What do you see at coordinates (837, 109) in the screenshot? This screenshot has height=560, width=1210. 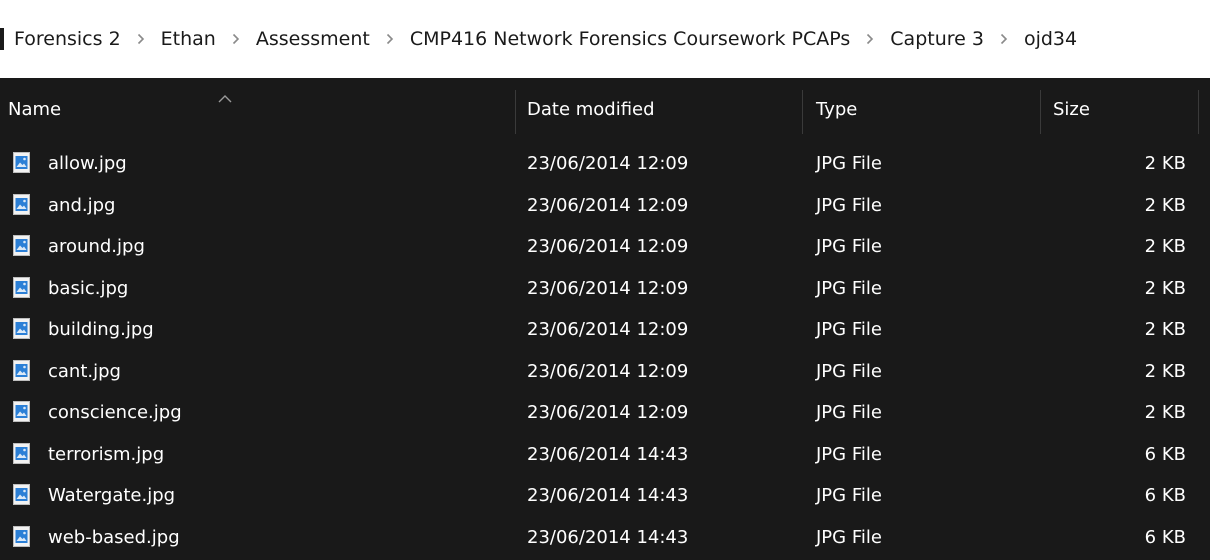 I see `column-header-type-label: Type` at bounding box center [837, 109].